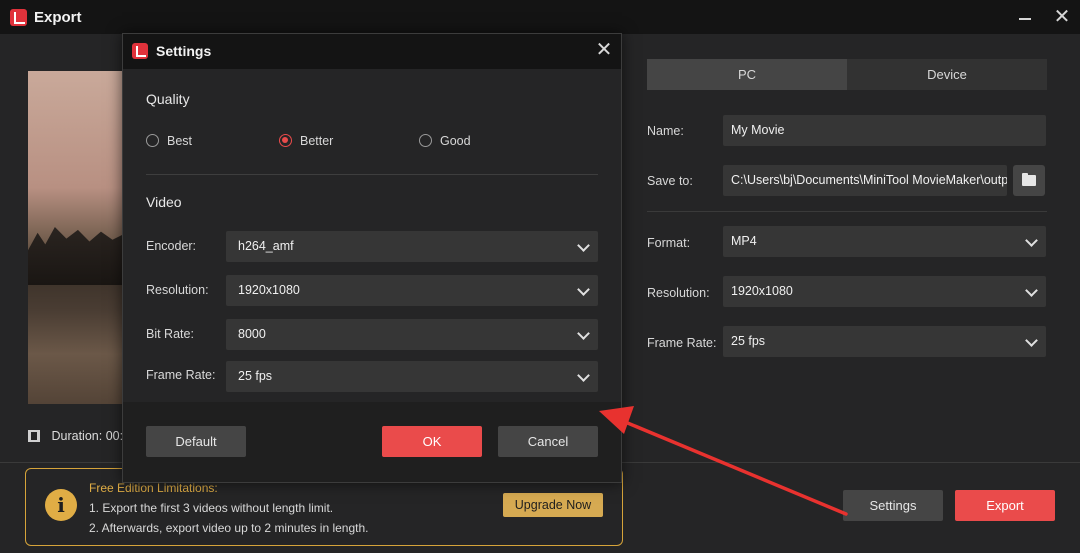 This screenshot has height=553, width=1080. Describe the element at coordinates (1025, 18) in the screenshot. I see `minimize-icon` at that location.